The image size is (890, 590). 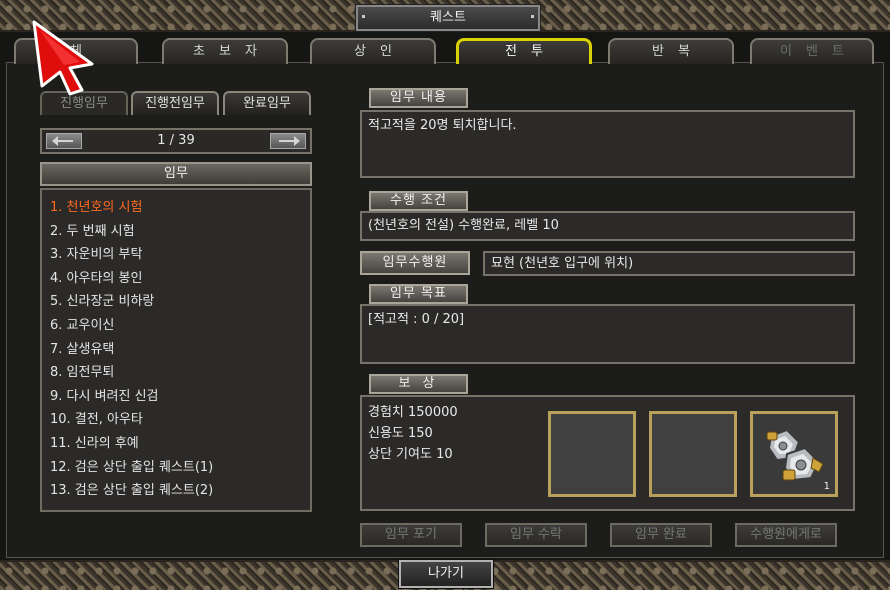 I want to click on tab-battle: 전투, so click(x=524, y=51).